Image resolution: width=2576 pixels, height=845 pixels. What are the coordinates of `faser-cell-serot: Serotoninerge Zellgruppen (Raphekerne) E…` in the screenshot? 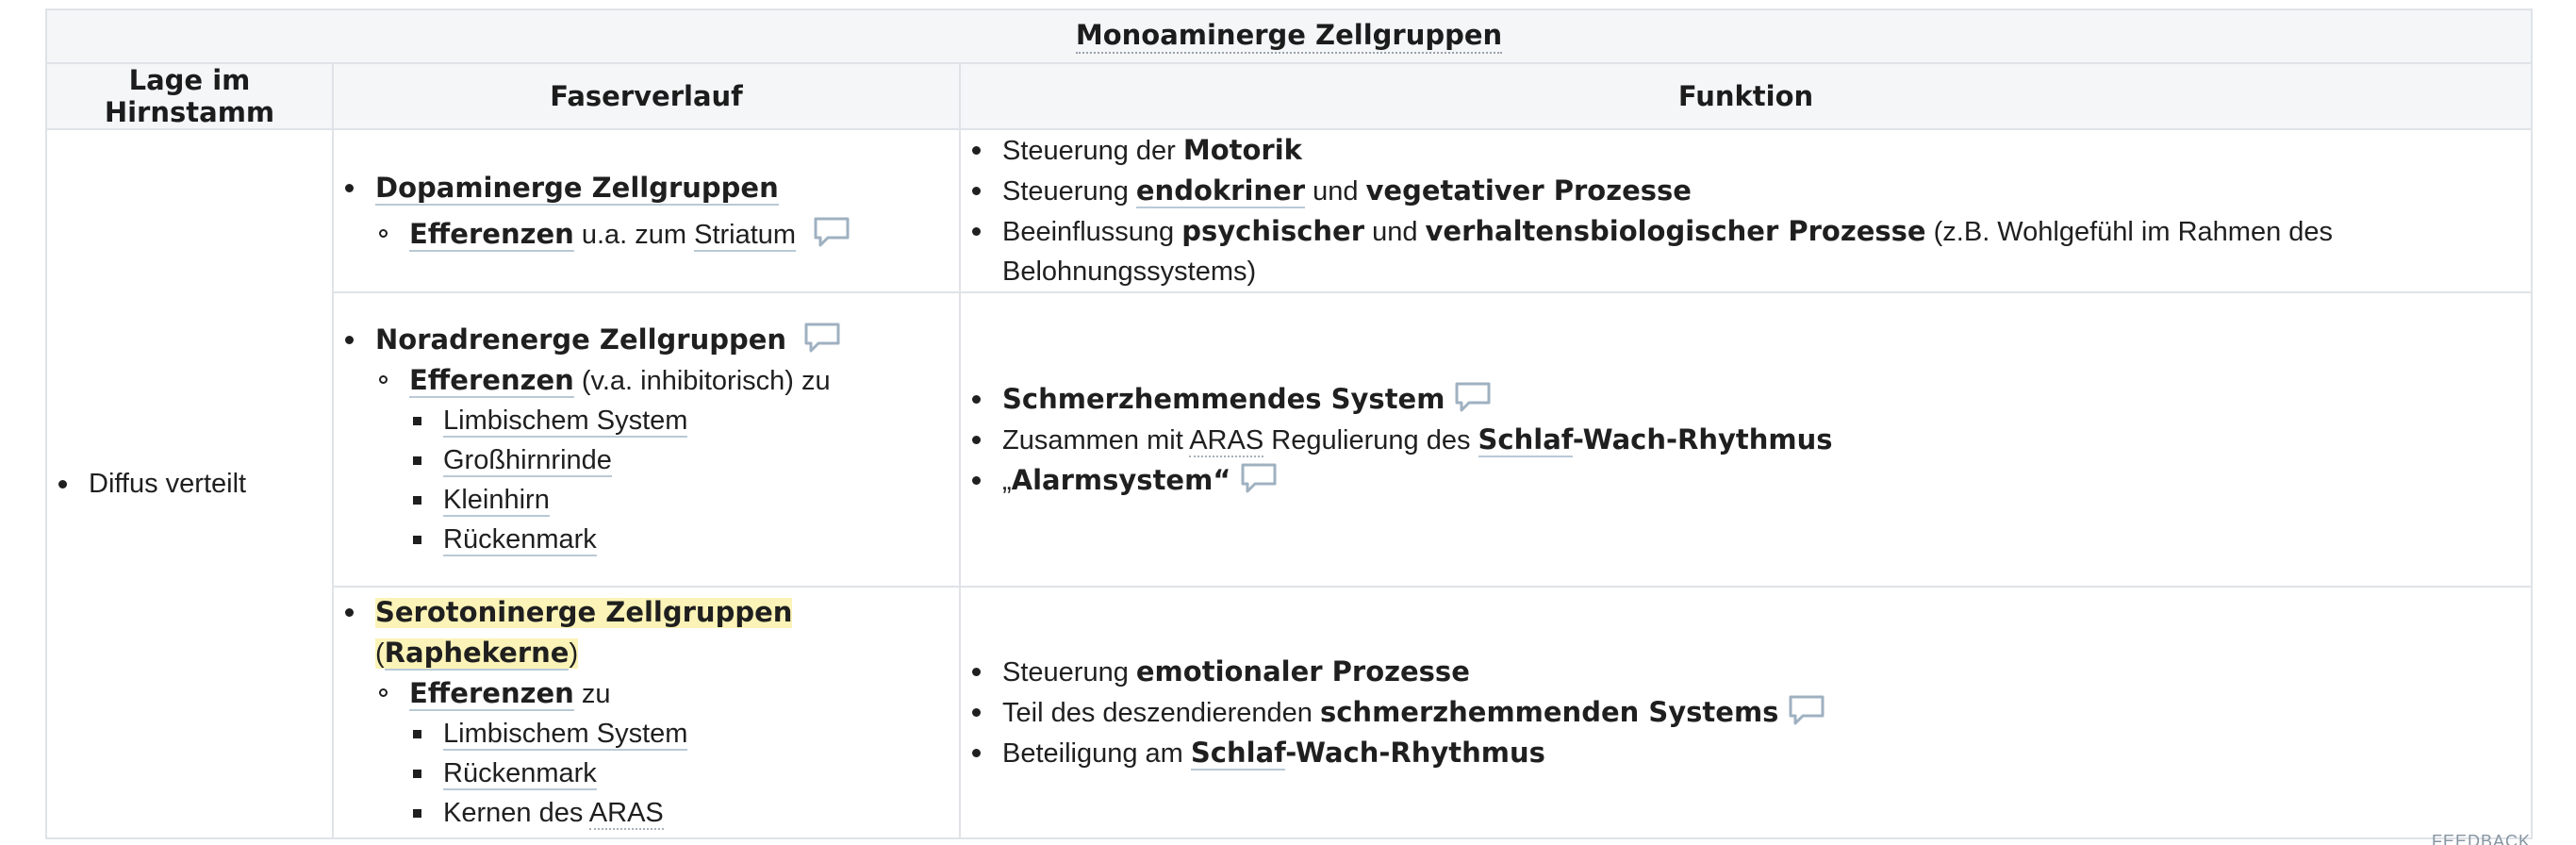 It's located at (646, 712).